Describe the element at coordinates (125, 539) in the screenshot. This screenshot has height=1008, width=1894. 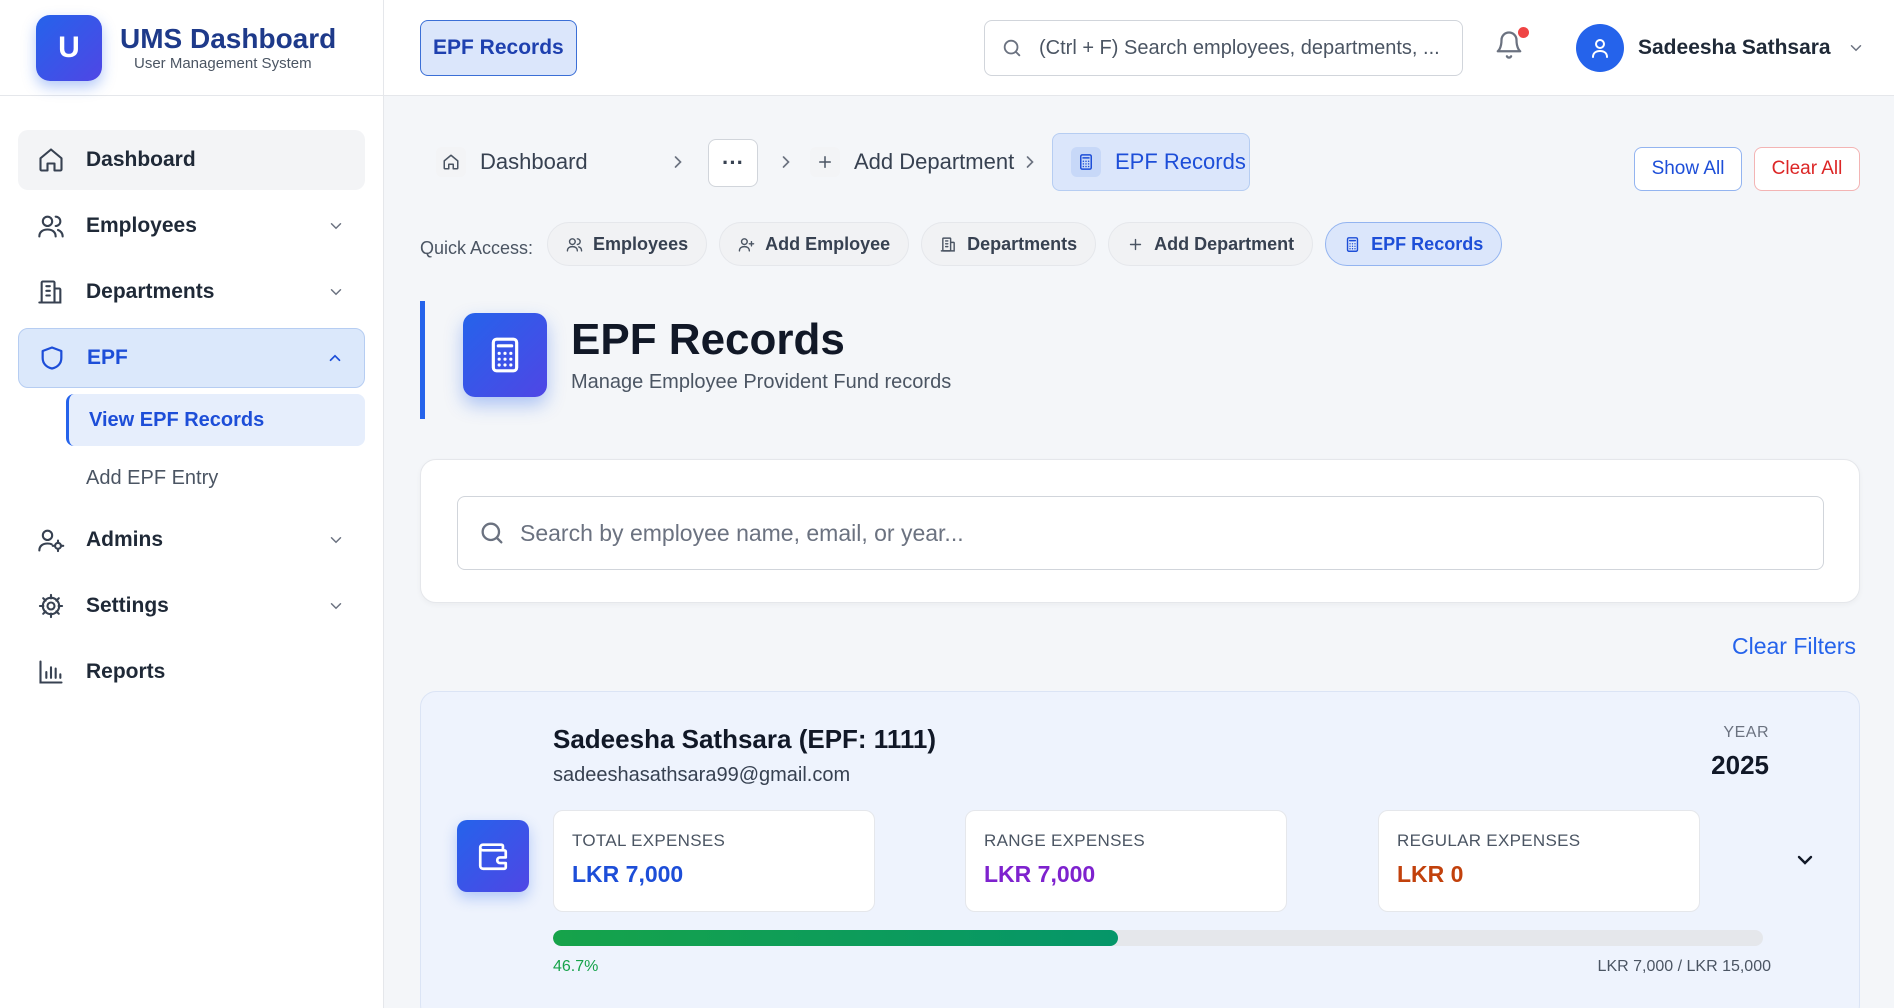
I see `sidebar-item-label: Admins` at that location.